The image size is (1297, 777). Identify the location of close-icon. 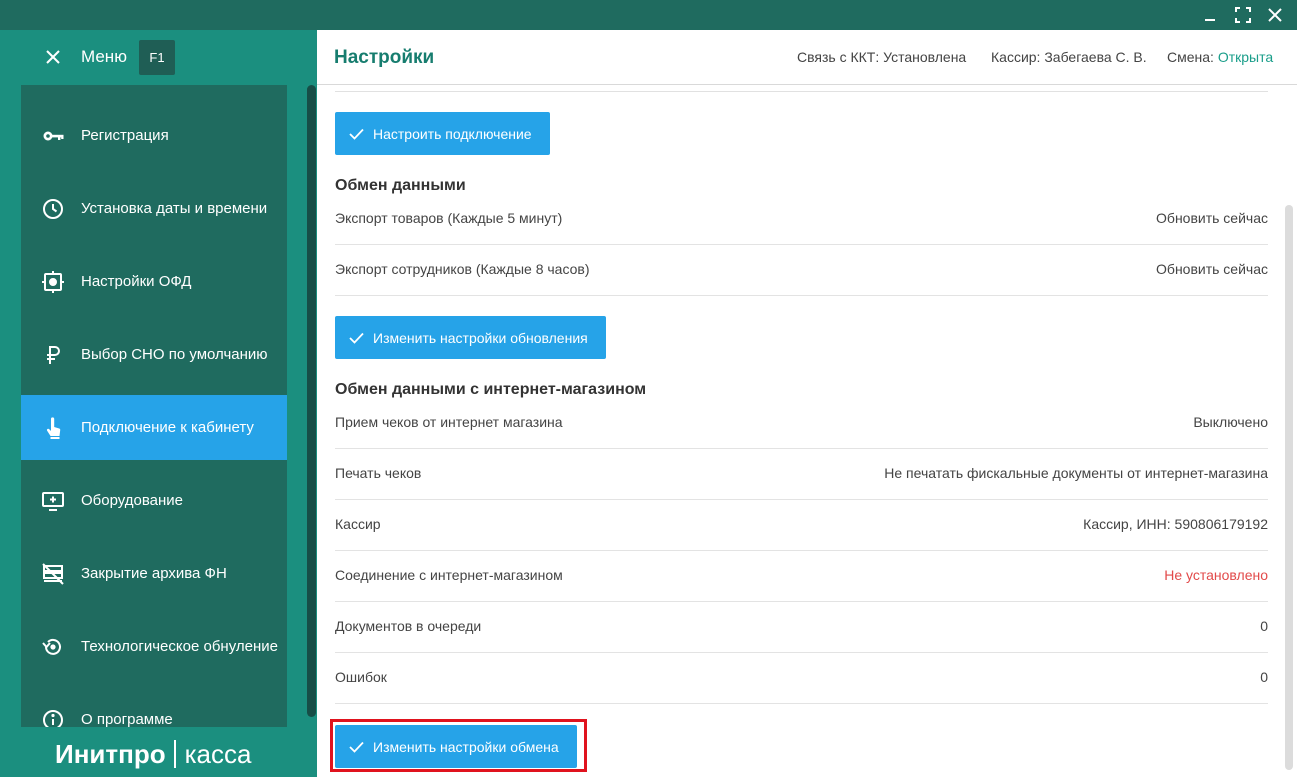
(1275, 15).